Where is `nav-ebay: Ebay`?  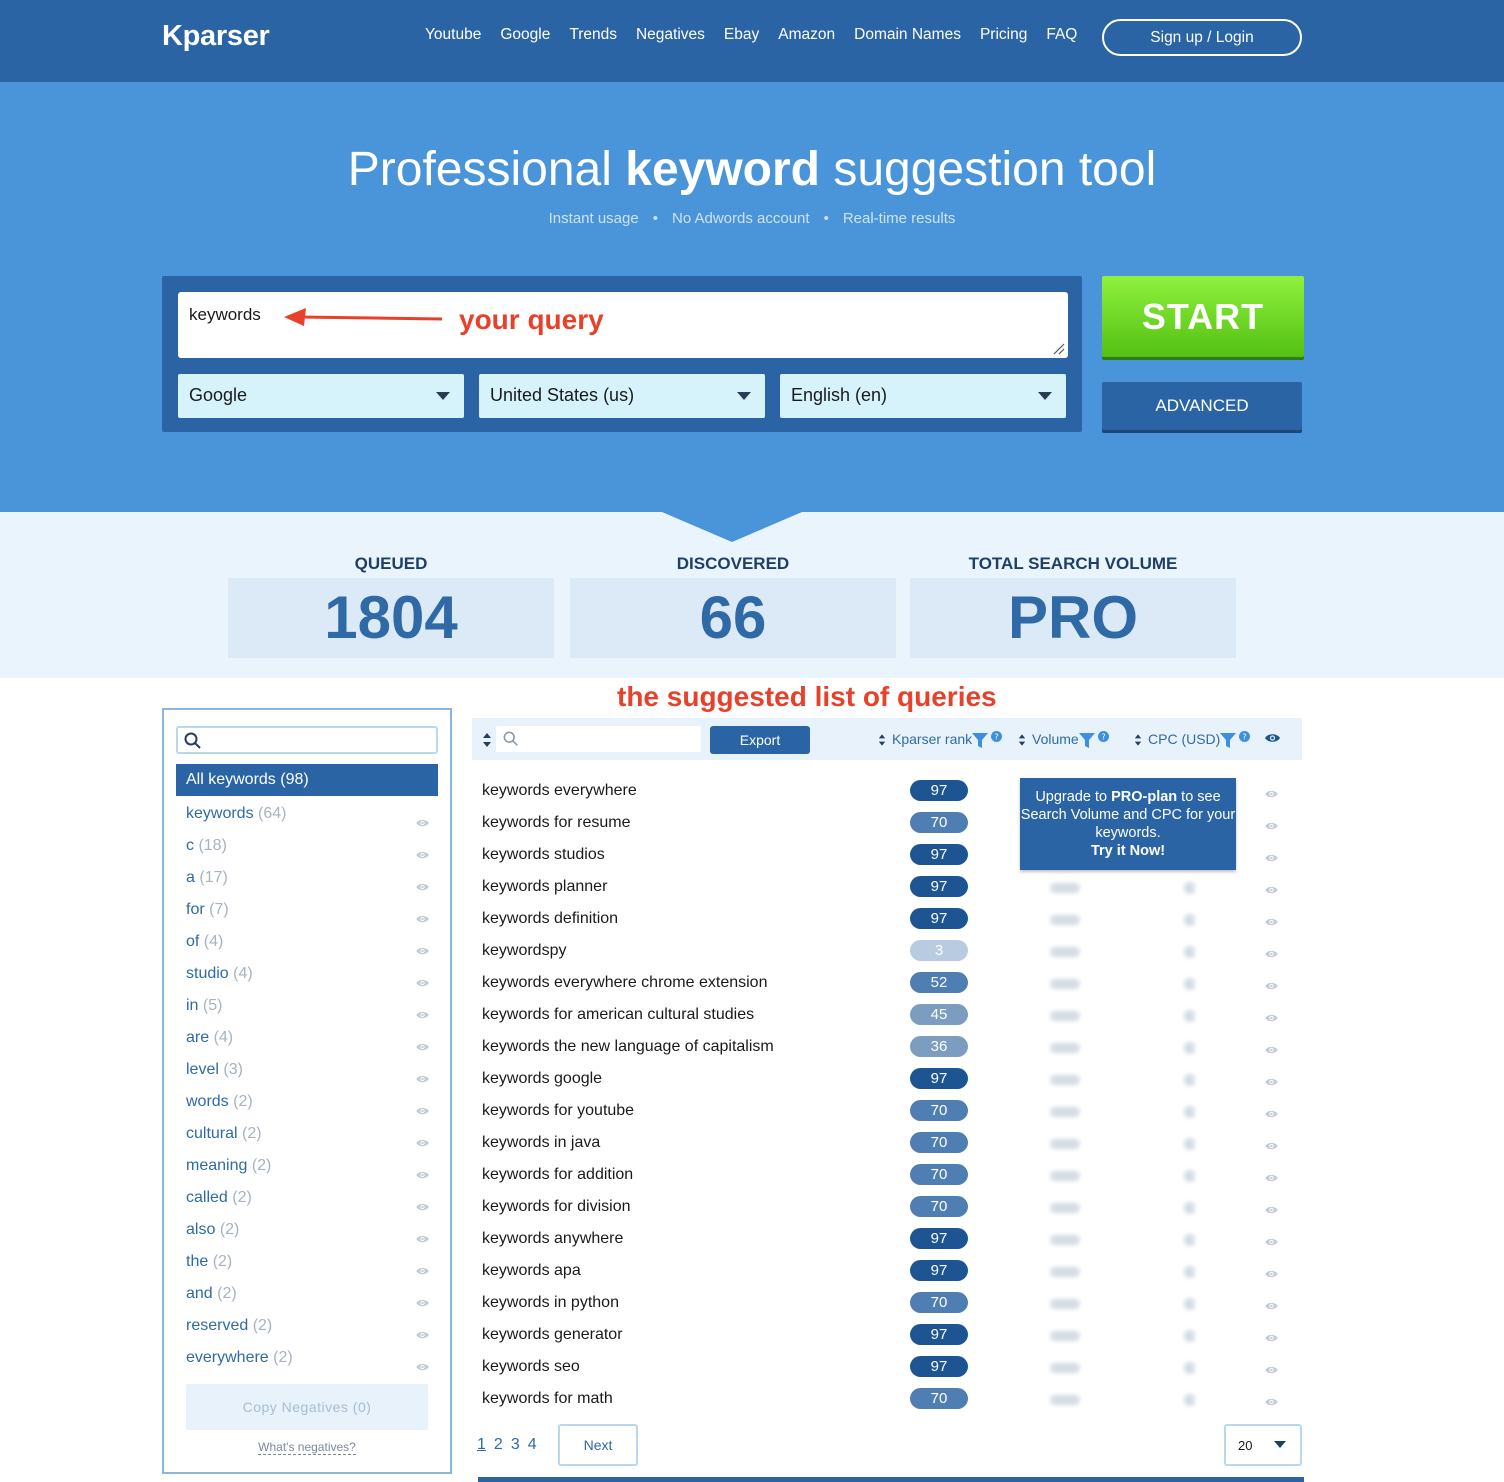 nav-ebay: Ebay is located at coordinates (741, 35).